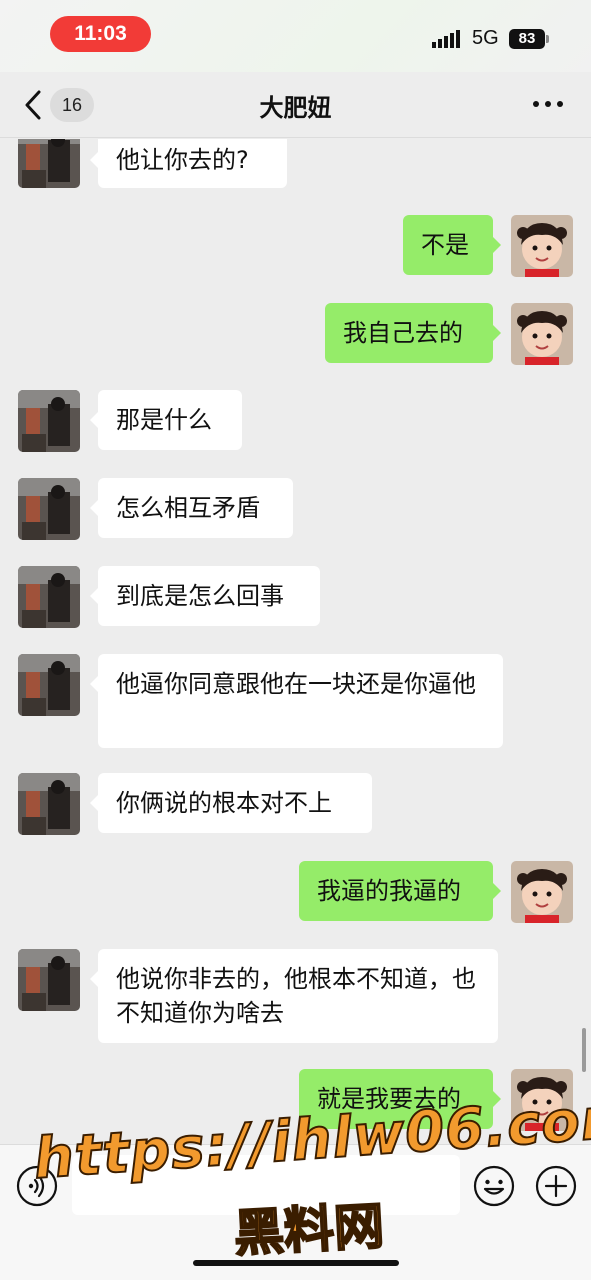 Image resolution: width=591 pixels, height=1280 pixels. I want to click on message-bubble-received: 到底是怎么回事, so click(205, 596).